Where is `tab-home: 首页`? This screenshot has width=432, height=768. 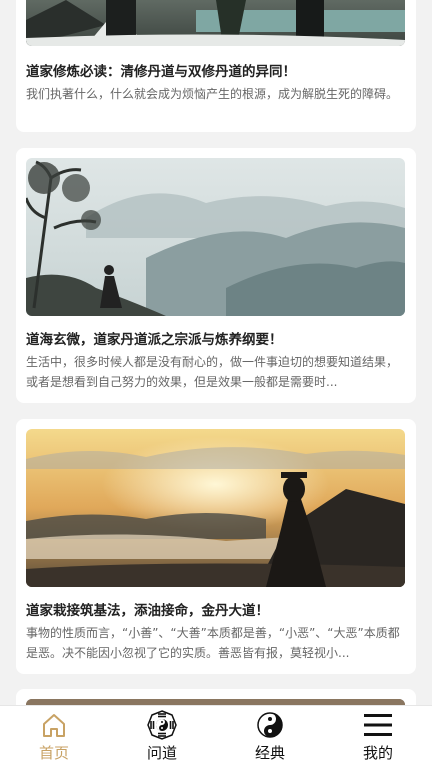 tab-home: 首页 is located at coordinates (54, 737).